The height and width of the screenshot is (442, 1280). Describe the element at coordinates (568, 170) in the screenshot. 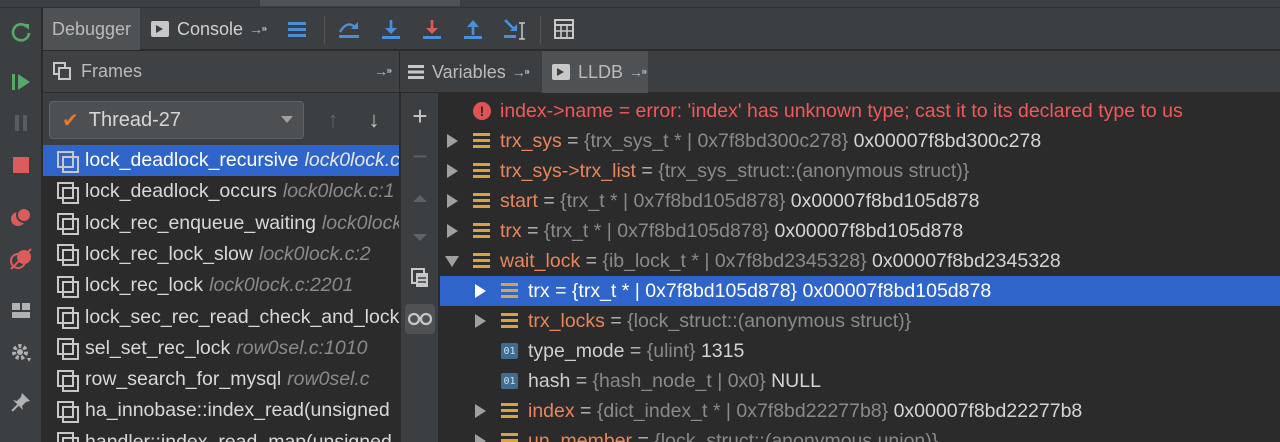

I see `variable-name: trx_sys->trx_list` at that location.